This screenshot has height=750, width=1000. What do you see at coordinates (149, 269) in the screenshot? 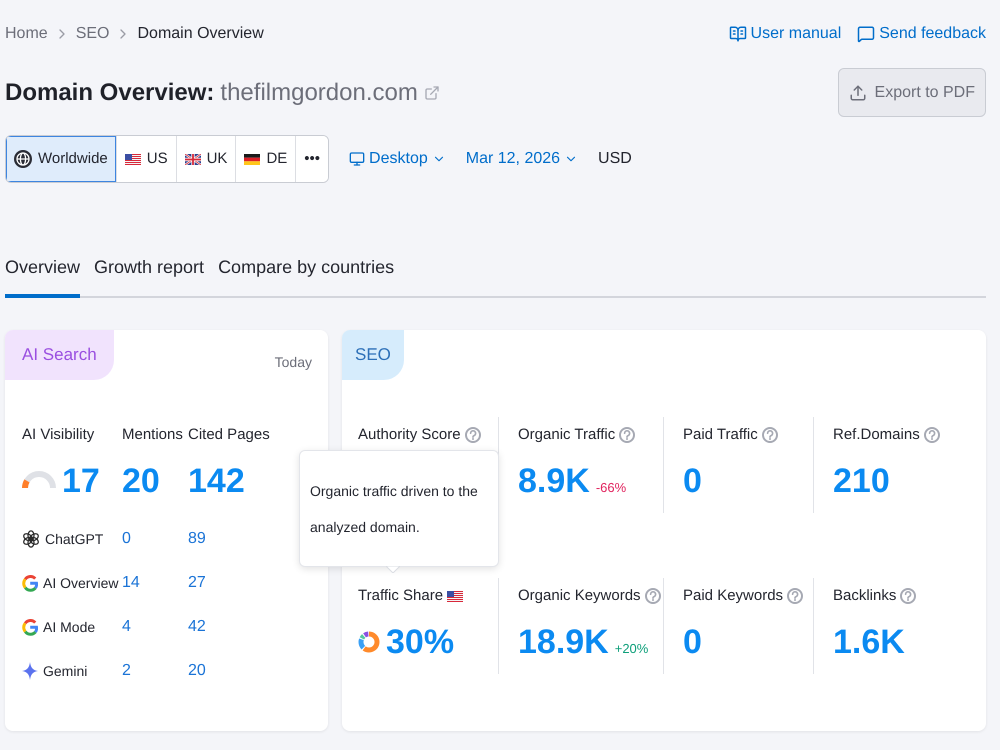
I see `tab: Growth report` at bounding box center [149, 269].